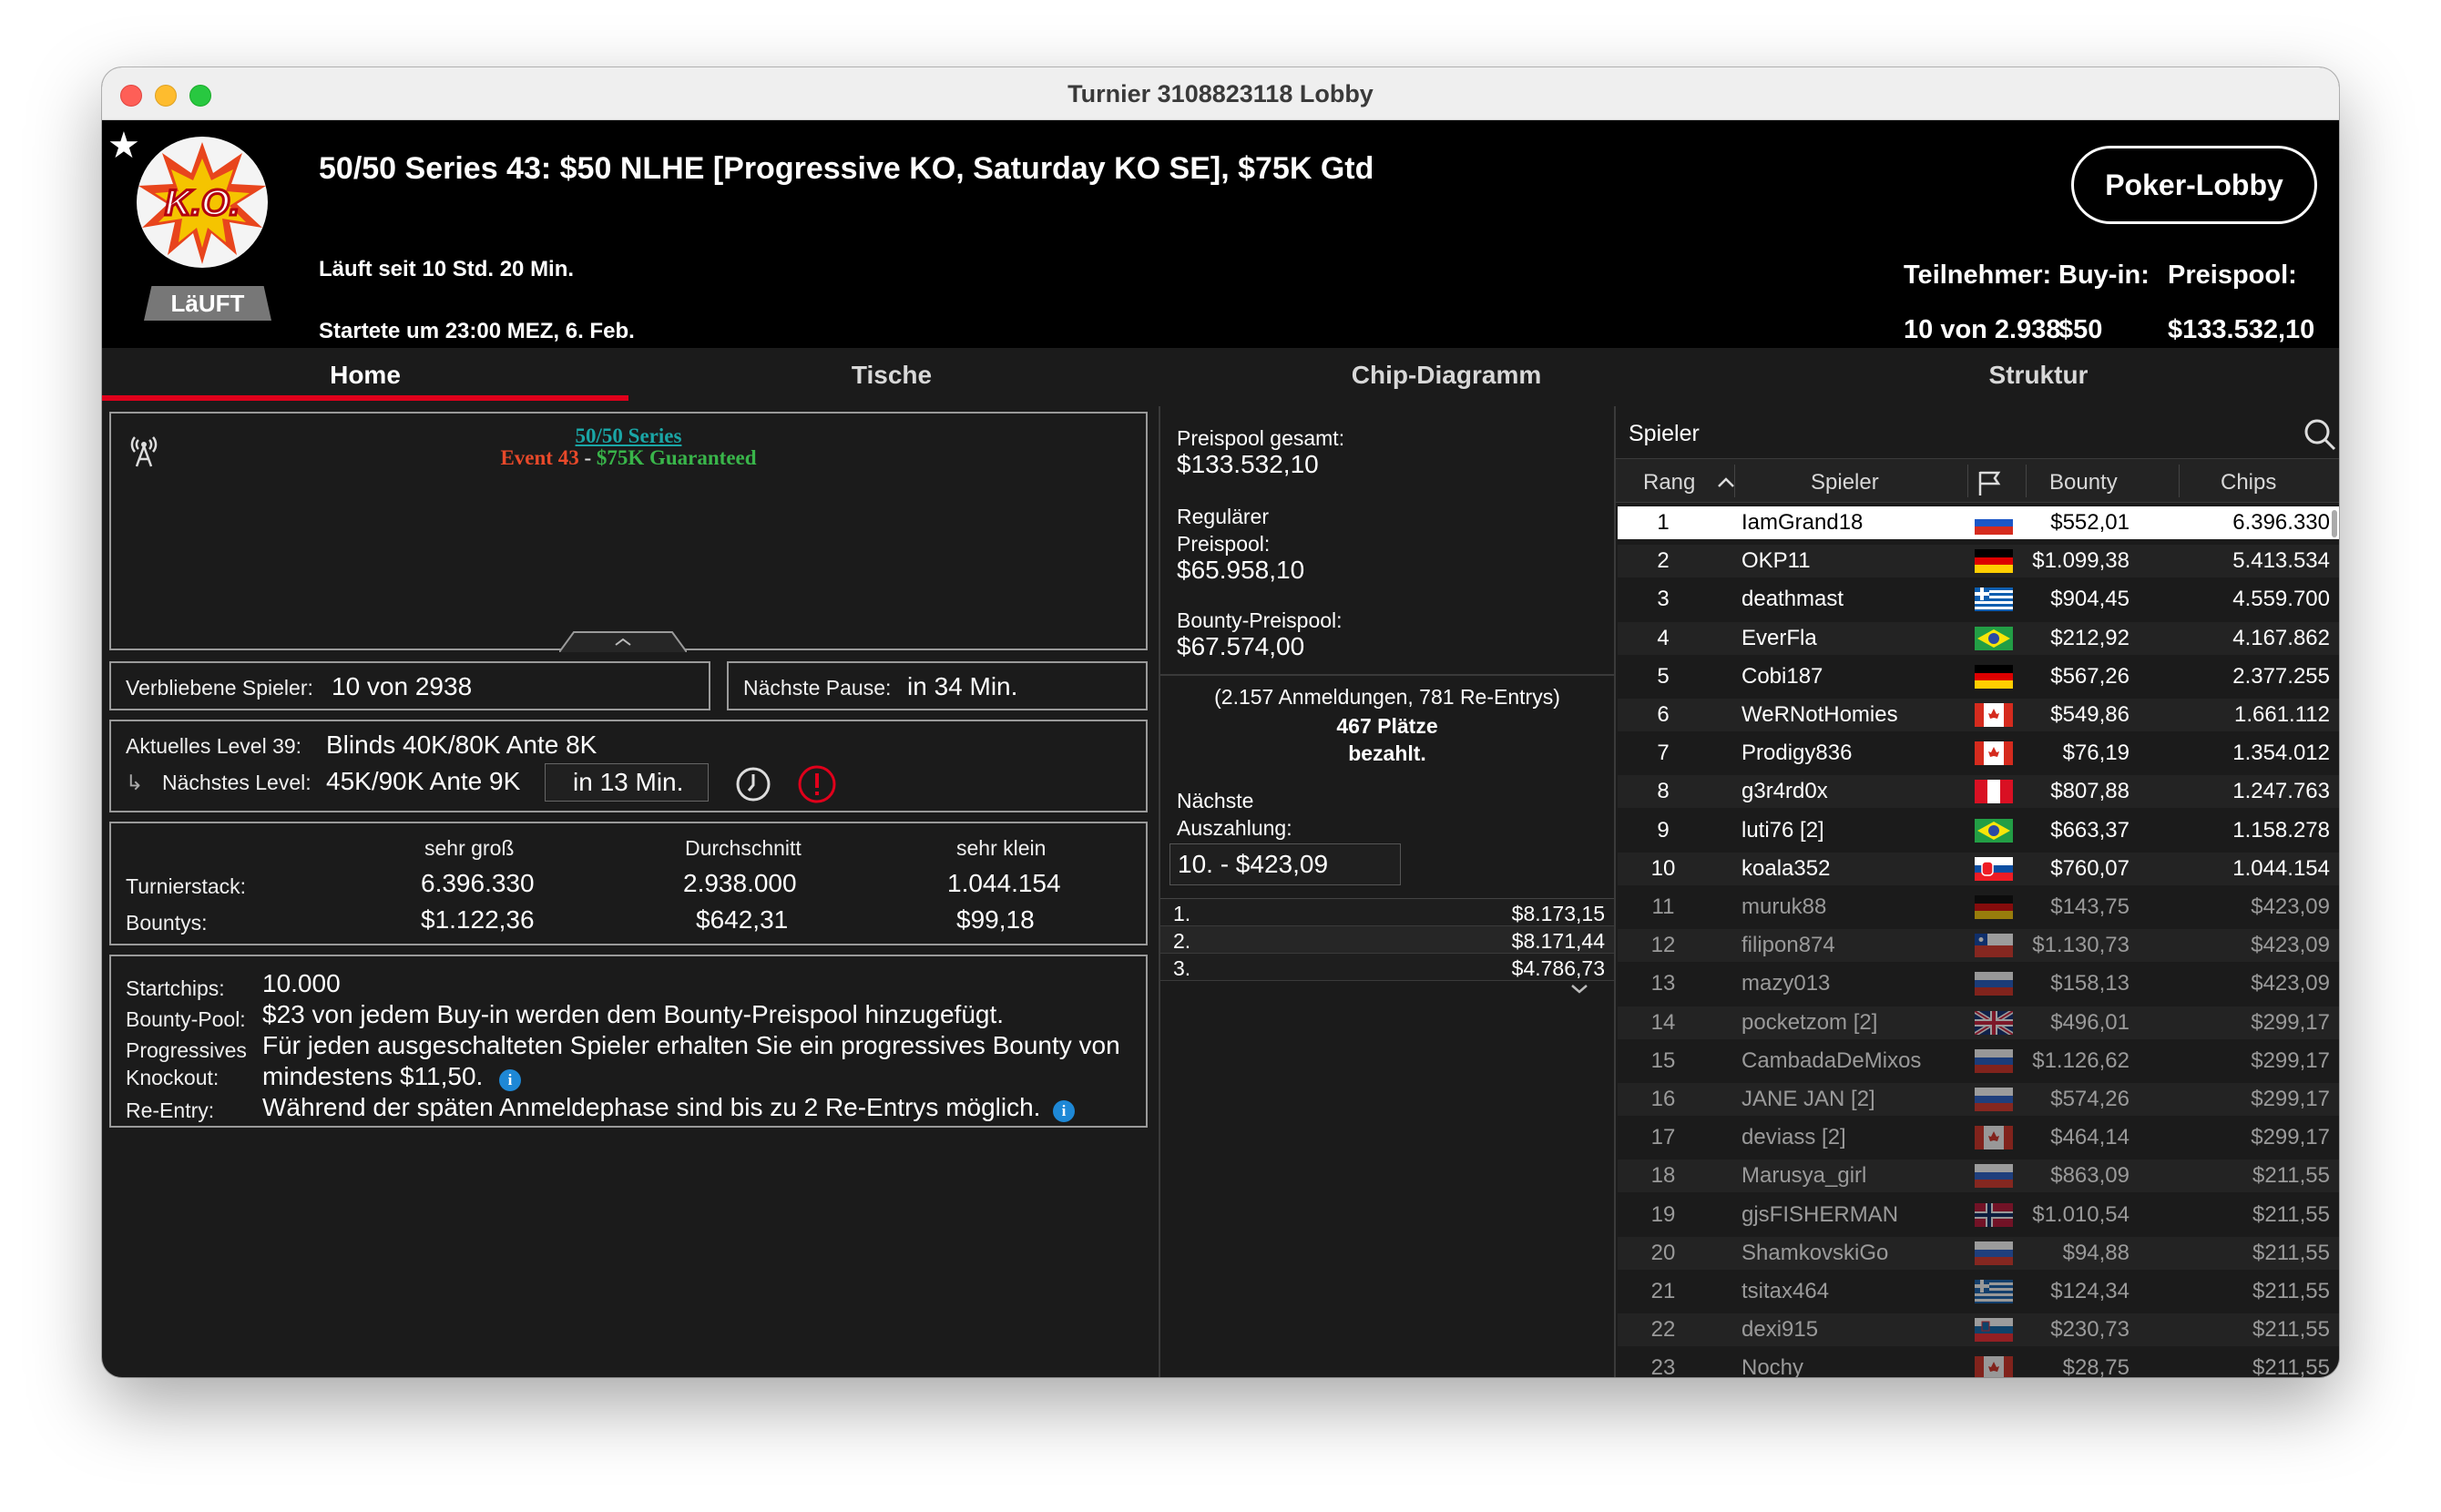 This screenshot has height=1512, width=2441. Describe the element at coordinates (2281, 561) in the screenshot. I see `player-chips: 5.413.534` at that location.